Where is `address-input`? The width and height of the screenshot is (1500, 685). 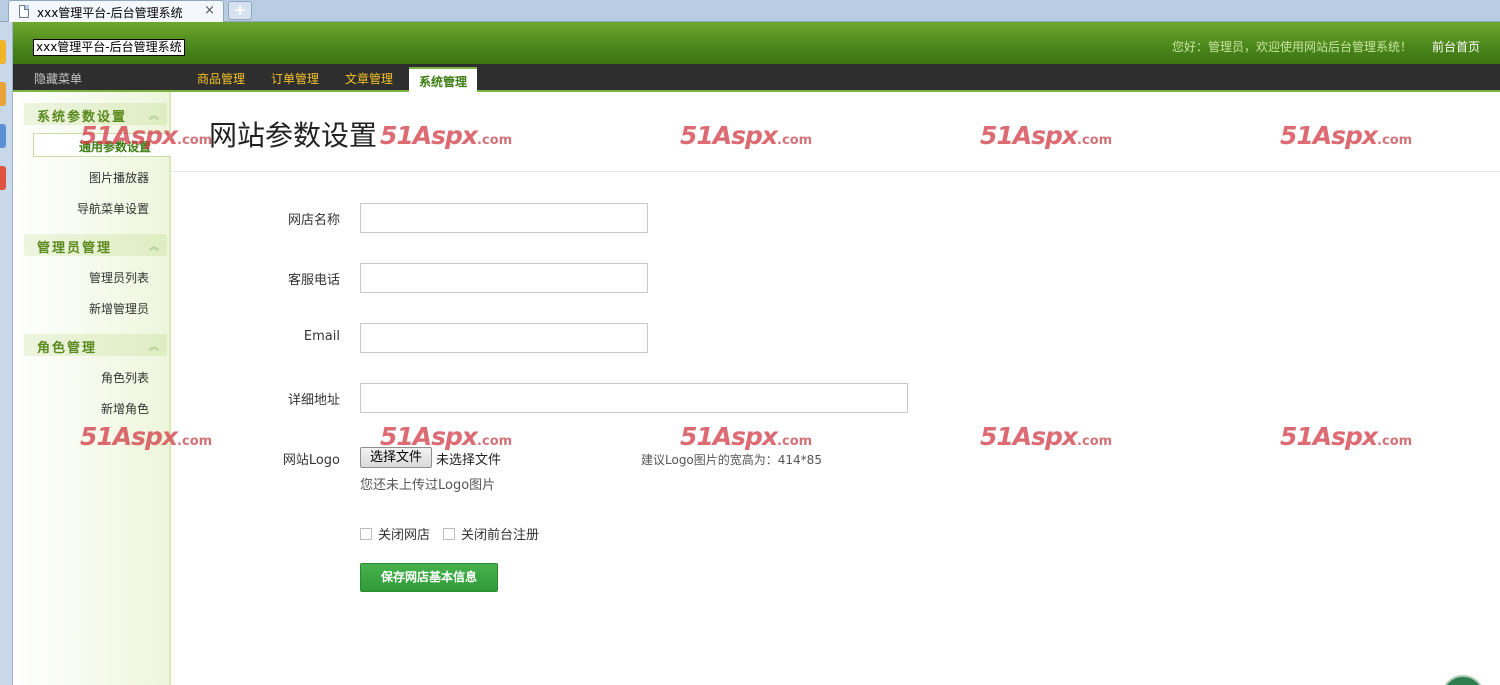 address-input is located at coordinates (634, 398).